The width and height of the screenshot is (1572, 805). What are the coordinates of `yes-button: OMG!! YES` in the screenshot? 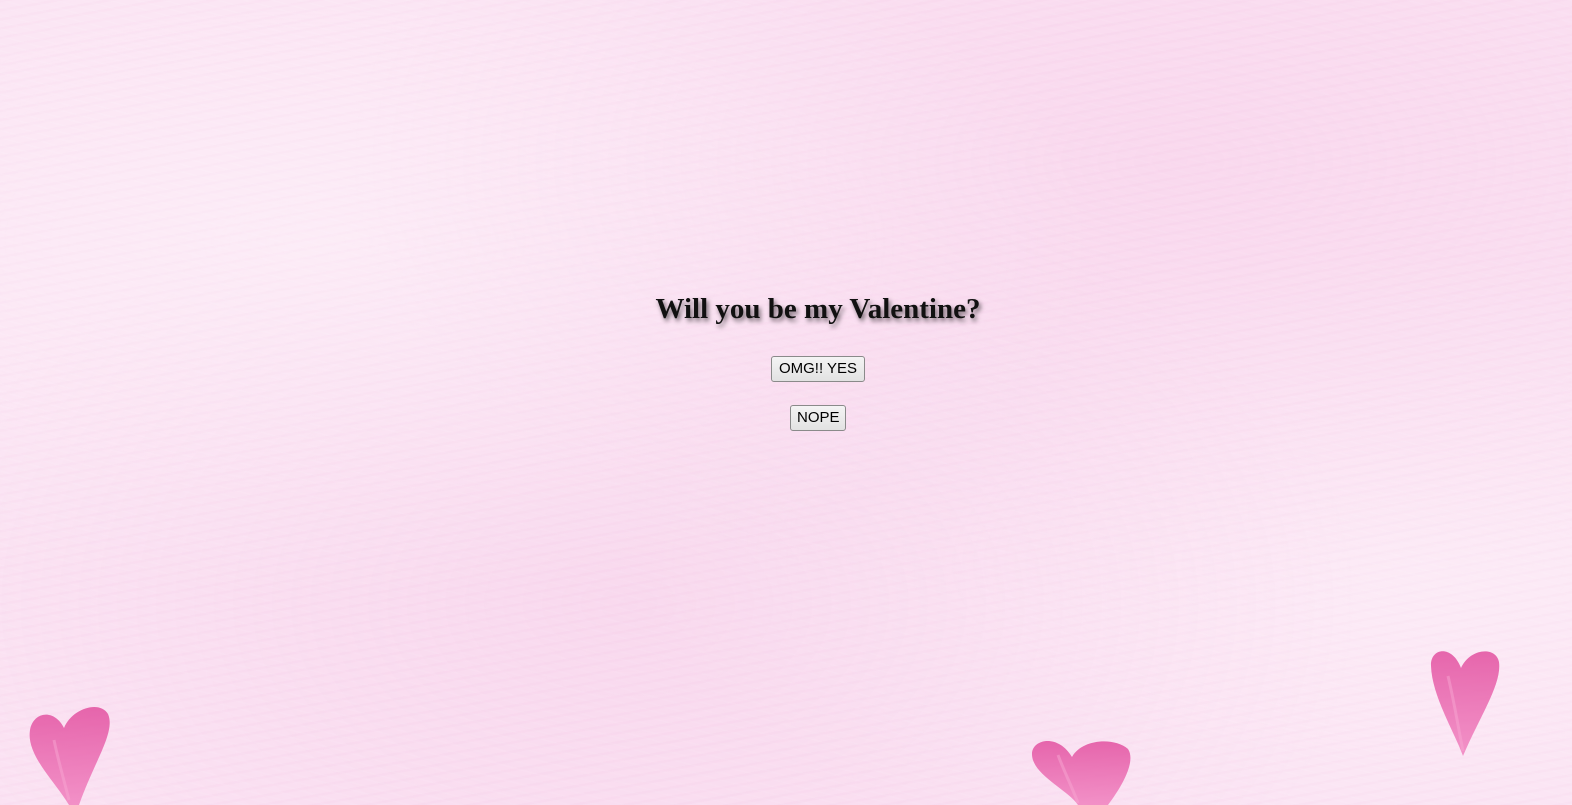 It's located at (818, 369).